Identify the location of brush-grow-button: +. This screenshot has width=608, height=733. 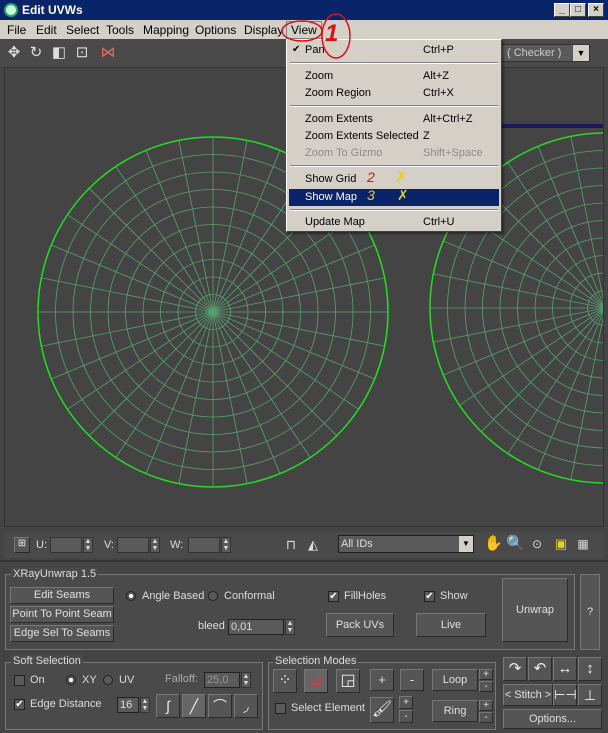
(406, 702).